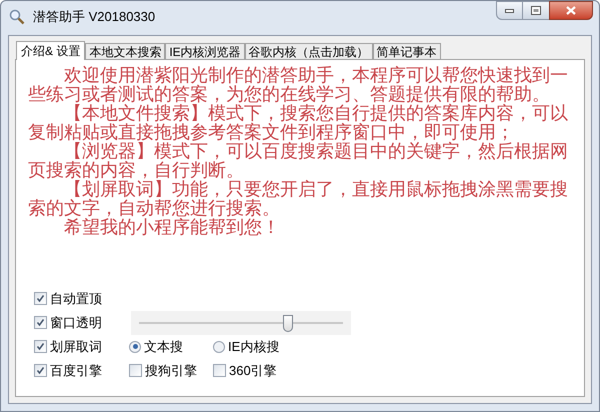  I want to click on checkbox: 自动置顶, so click(68, 298).